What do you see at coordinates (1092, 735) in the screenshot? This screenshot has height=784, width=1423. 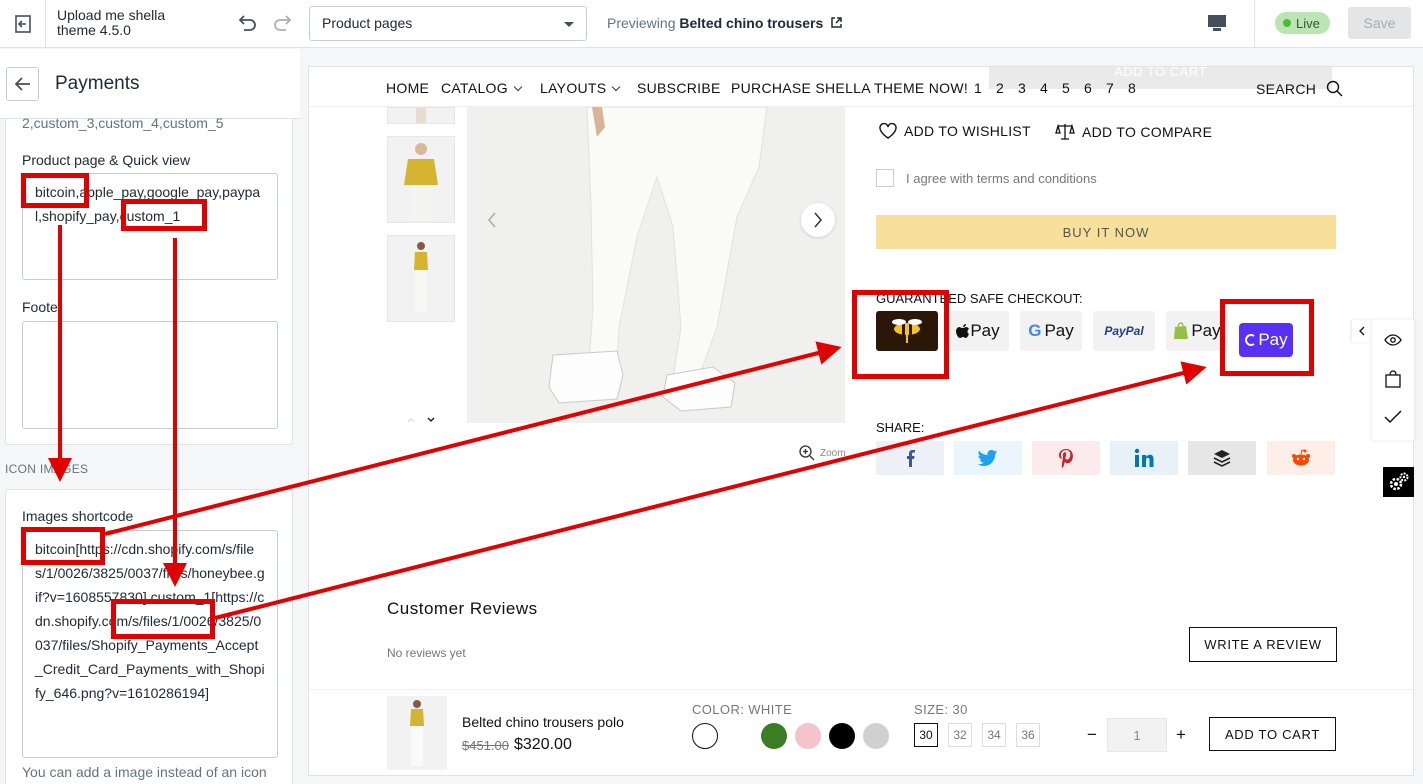 I see `qty-decrease-button: −` at bounding box center [1092, 735].